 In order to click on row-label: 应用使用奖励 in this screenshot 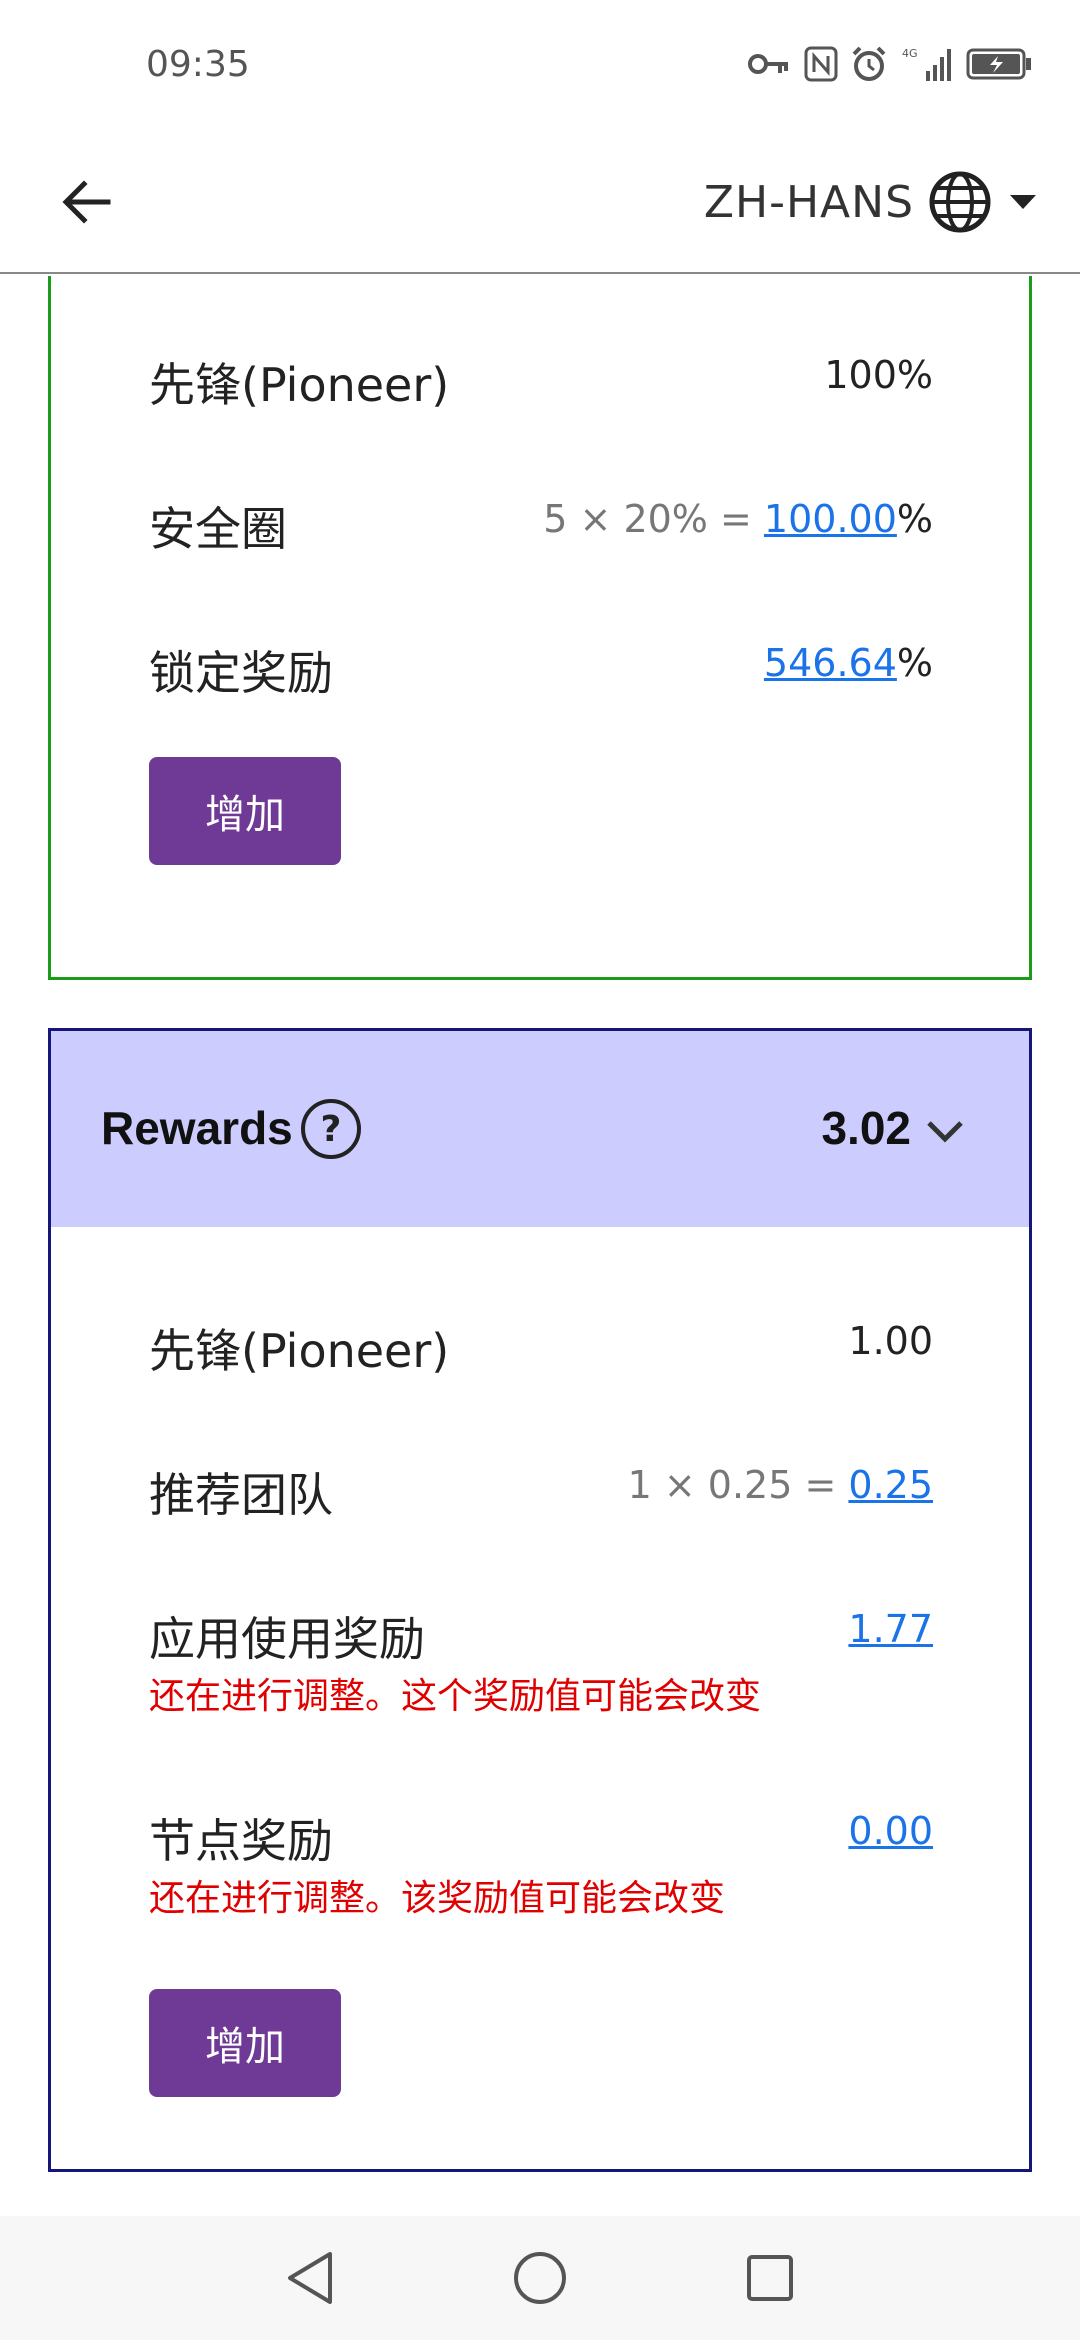, I will do `click(287, 1639)`.